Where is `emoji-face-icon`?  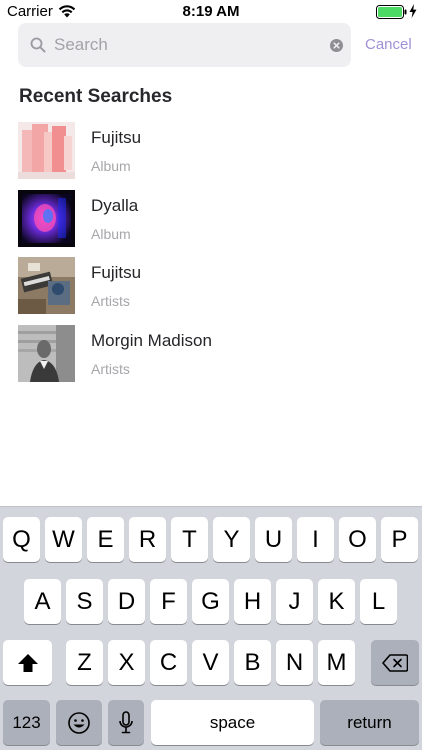 emoji-face-icon is located at coordinates (79, 722).